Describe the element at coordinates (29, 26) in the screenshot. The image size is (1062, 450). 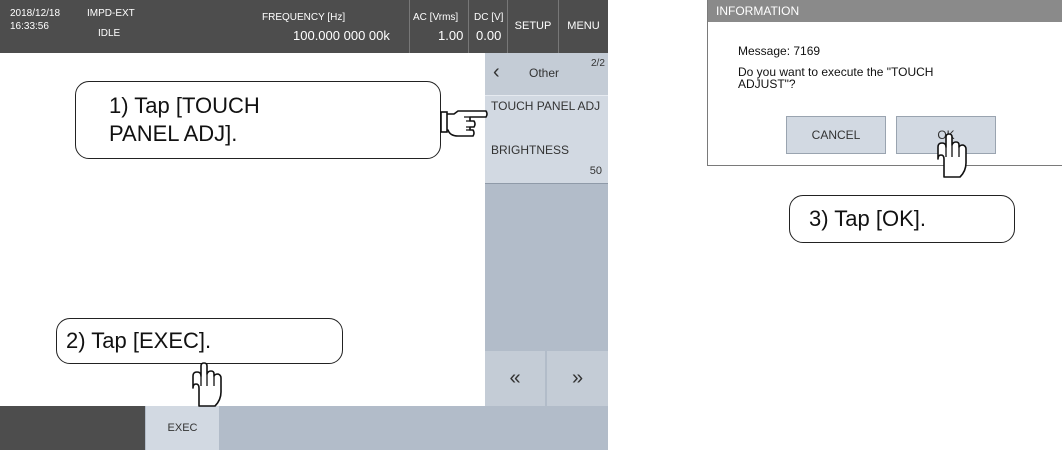
I see `time-text: 16:33:56` at that location.